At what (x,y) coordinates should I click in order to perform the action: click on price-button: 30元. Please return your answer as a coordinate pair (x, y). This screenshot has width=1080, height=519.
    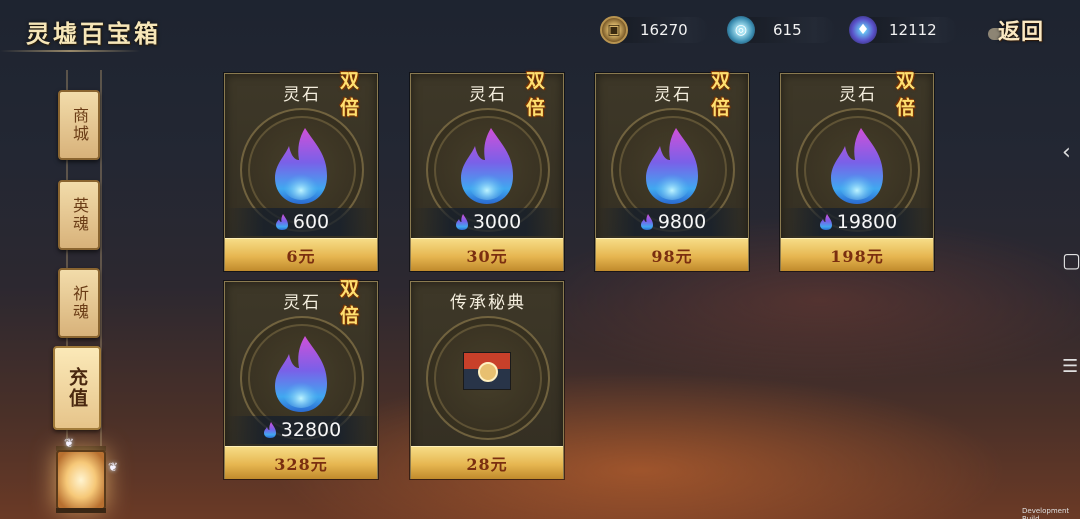
    Looking at the image, I should click on (487, 254).